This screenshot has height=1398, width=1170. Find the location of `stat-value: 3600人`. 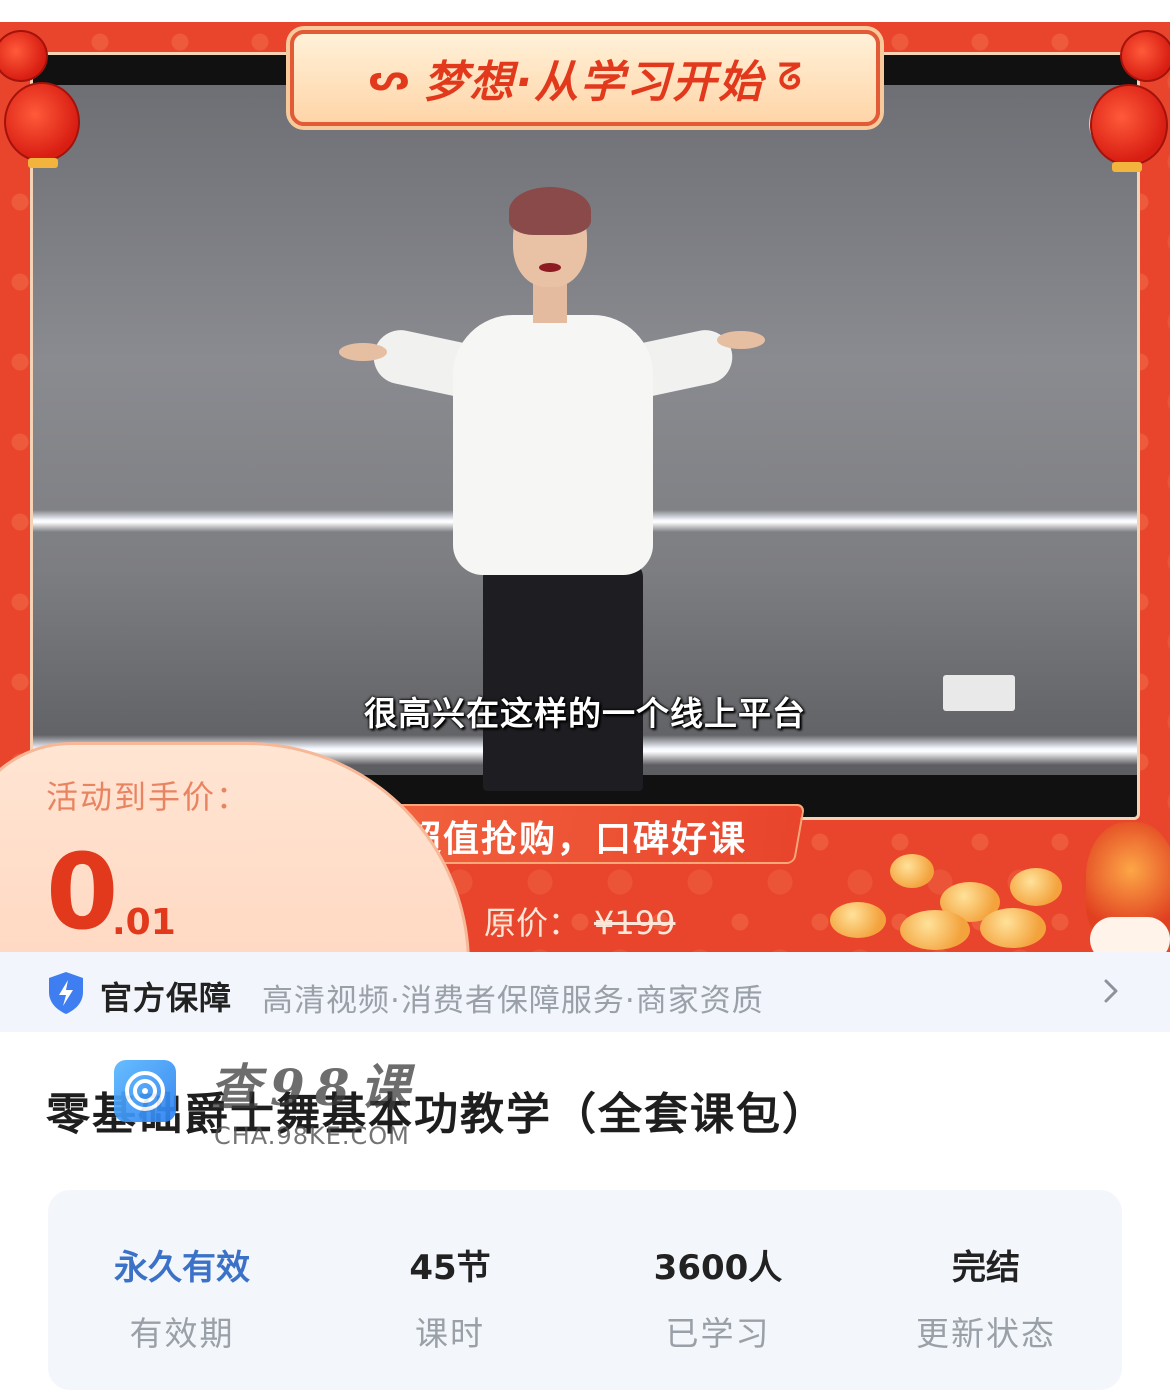

stat-value: 3600人 is located at coordinates (718, 1268).